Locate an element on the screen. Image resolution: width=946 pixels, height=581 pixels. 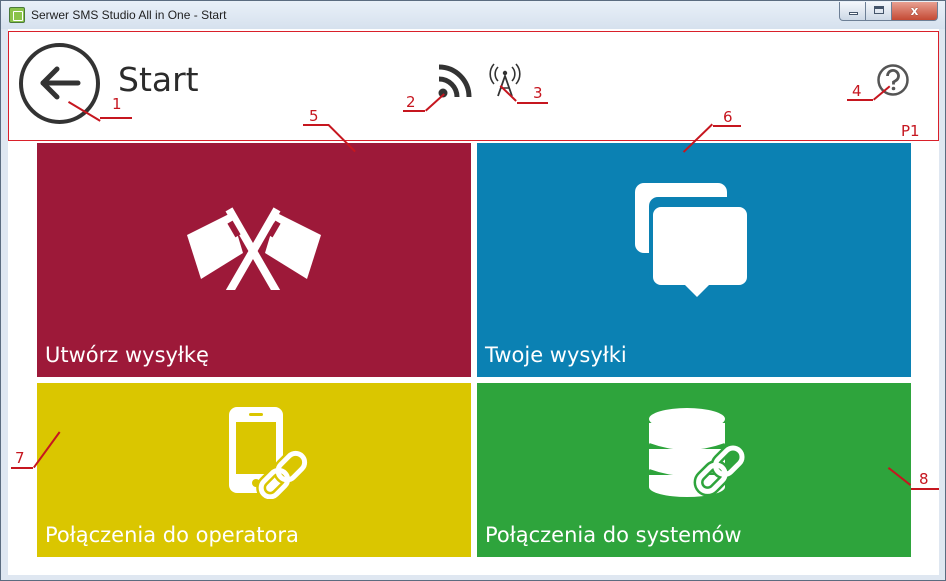
callout-6: 6 is located at coordinates (728, 117).